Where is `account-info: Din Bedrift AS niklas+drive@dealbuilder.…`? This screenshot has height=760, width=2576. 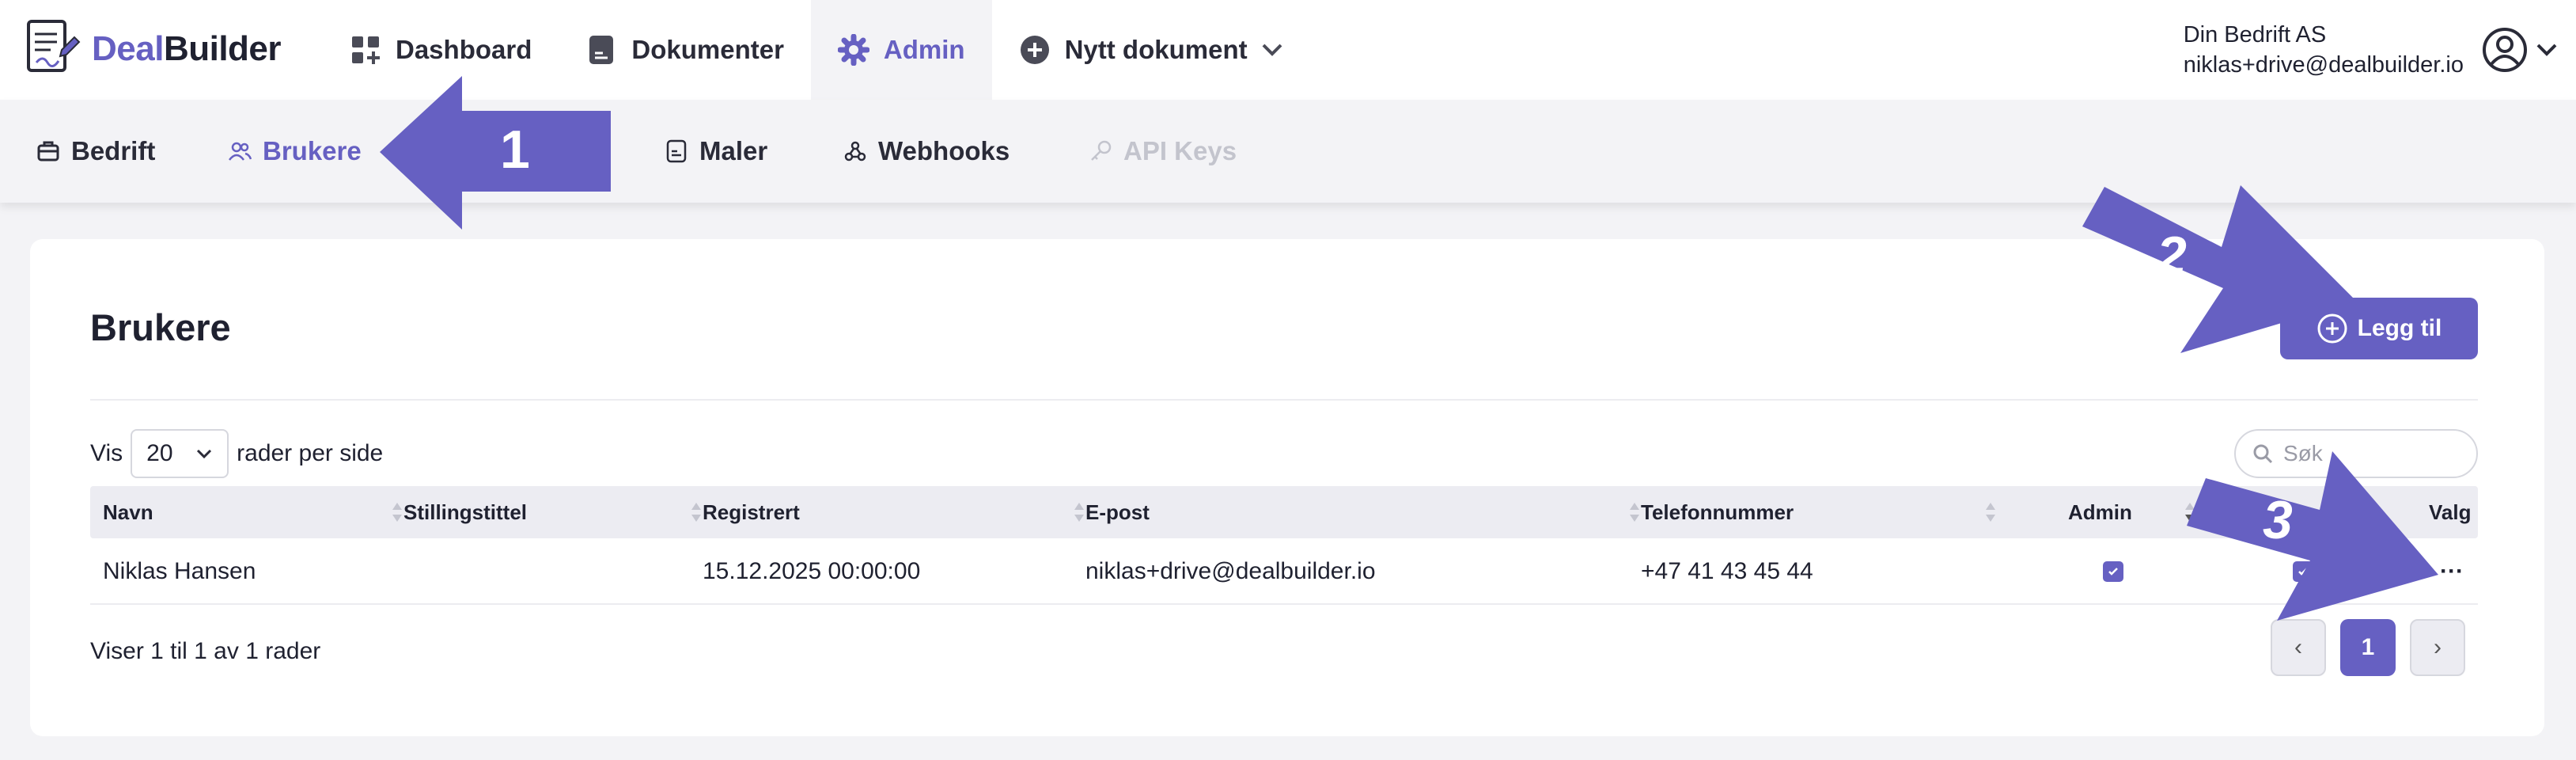
account-info: Din Bedrift AS niklas+drive@dealbuilder.… is located at coordinates (2324, 50).